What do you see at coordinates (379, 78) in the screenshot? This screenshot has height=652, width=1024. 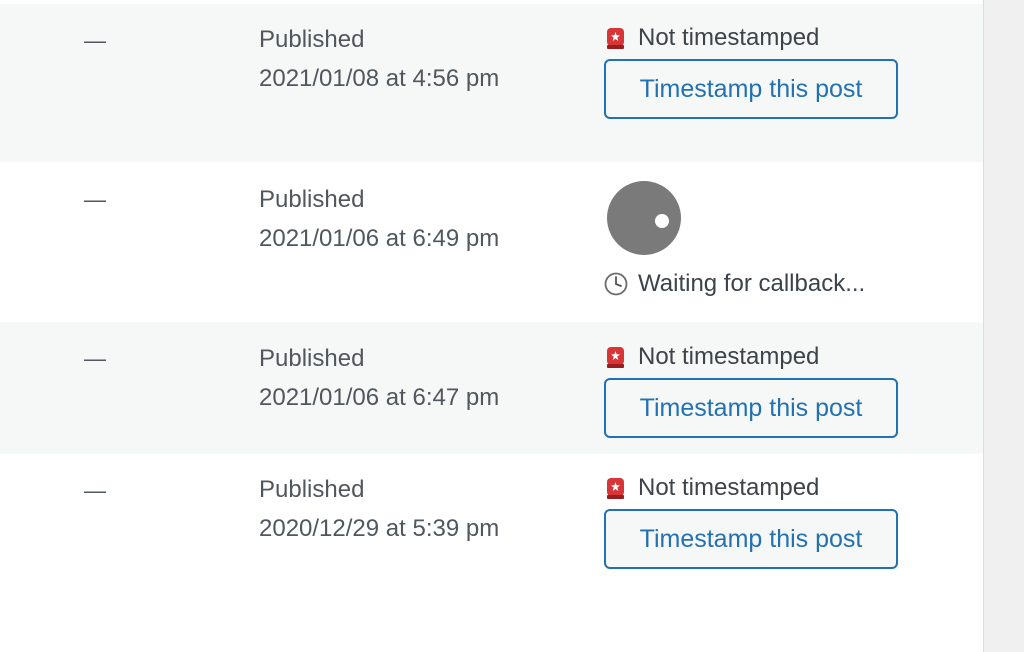 I see `post-date: 2021/01/08 at 4:56 pm` at bounding box center [379, 78].